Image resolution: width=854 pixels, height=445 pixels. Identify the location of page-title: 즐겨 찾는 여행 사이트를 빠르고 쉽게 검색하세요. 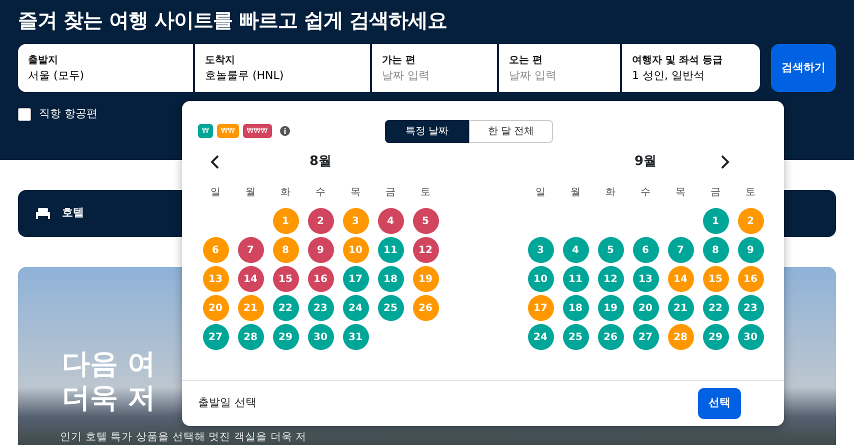
(233, 20).